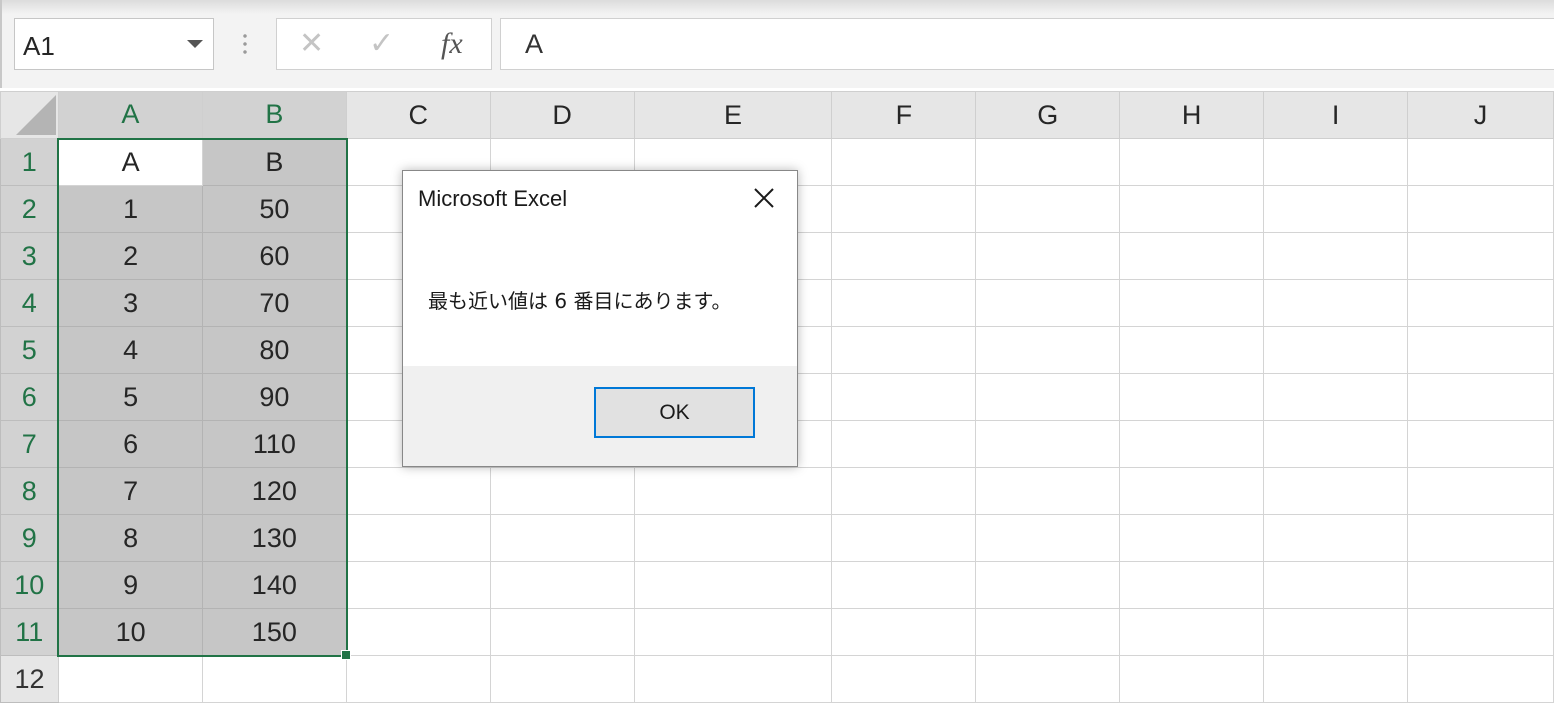 Image resolution: width=1554 pixels, height=703 pixels. I want to click on cell-a8: 7, so click(130, 491).